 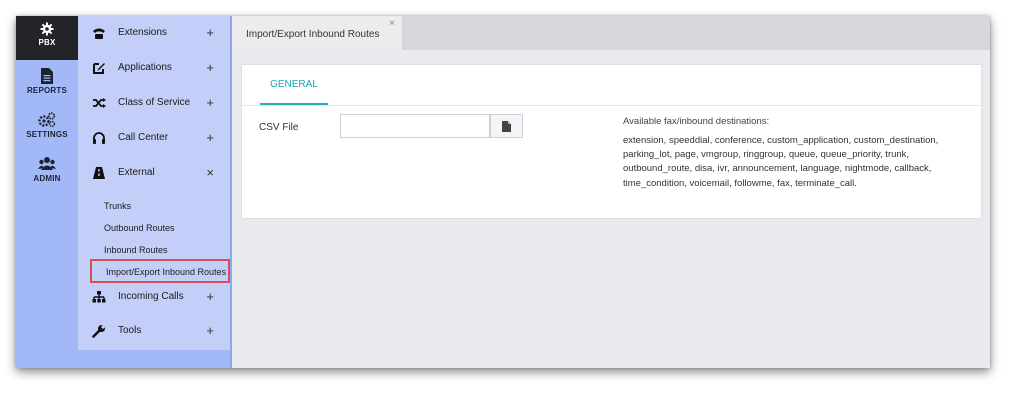 What do you see at coordinates (696, 121) in the screenshot?
I see `destinations-title: Available fax/inbound destinations:` at bounding box center [696, 121].